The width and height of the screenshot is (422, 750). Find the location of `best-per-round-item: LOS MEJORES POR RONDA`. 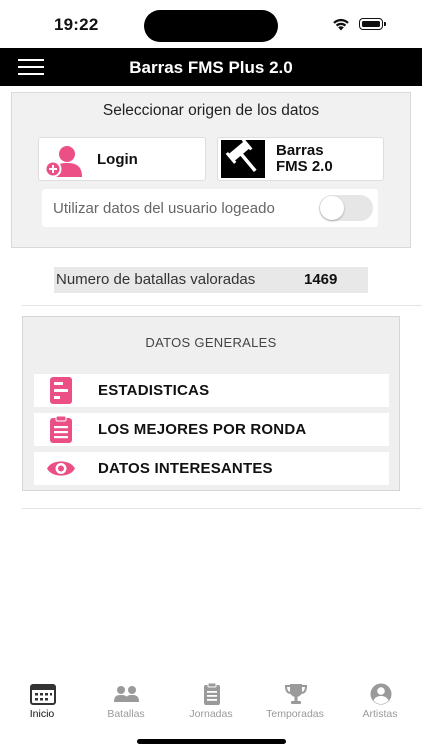

best-per-round-item: LOS MEJORES POR RONDA is located at coordinates (211, 429).